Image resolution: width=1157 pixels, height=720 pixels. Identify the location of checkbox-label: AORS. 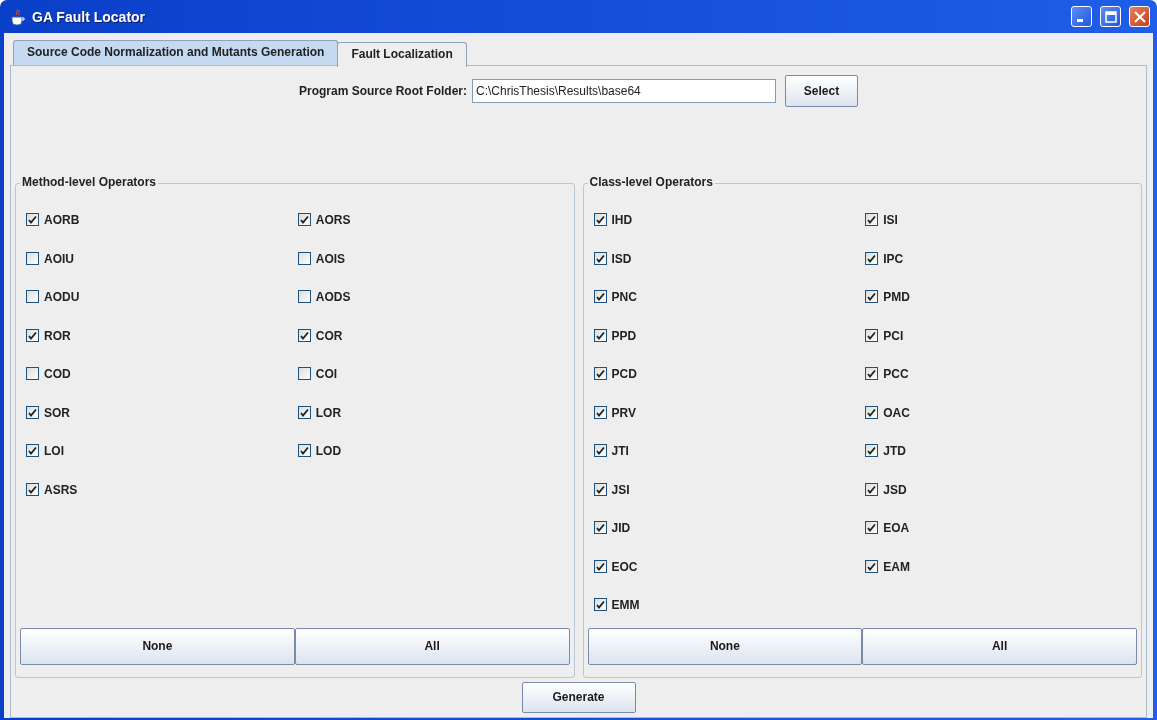
(333, 220).